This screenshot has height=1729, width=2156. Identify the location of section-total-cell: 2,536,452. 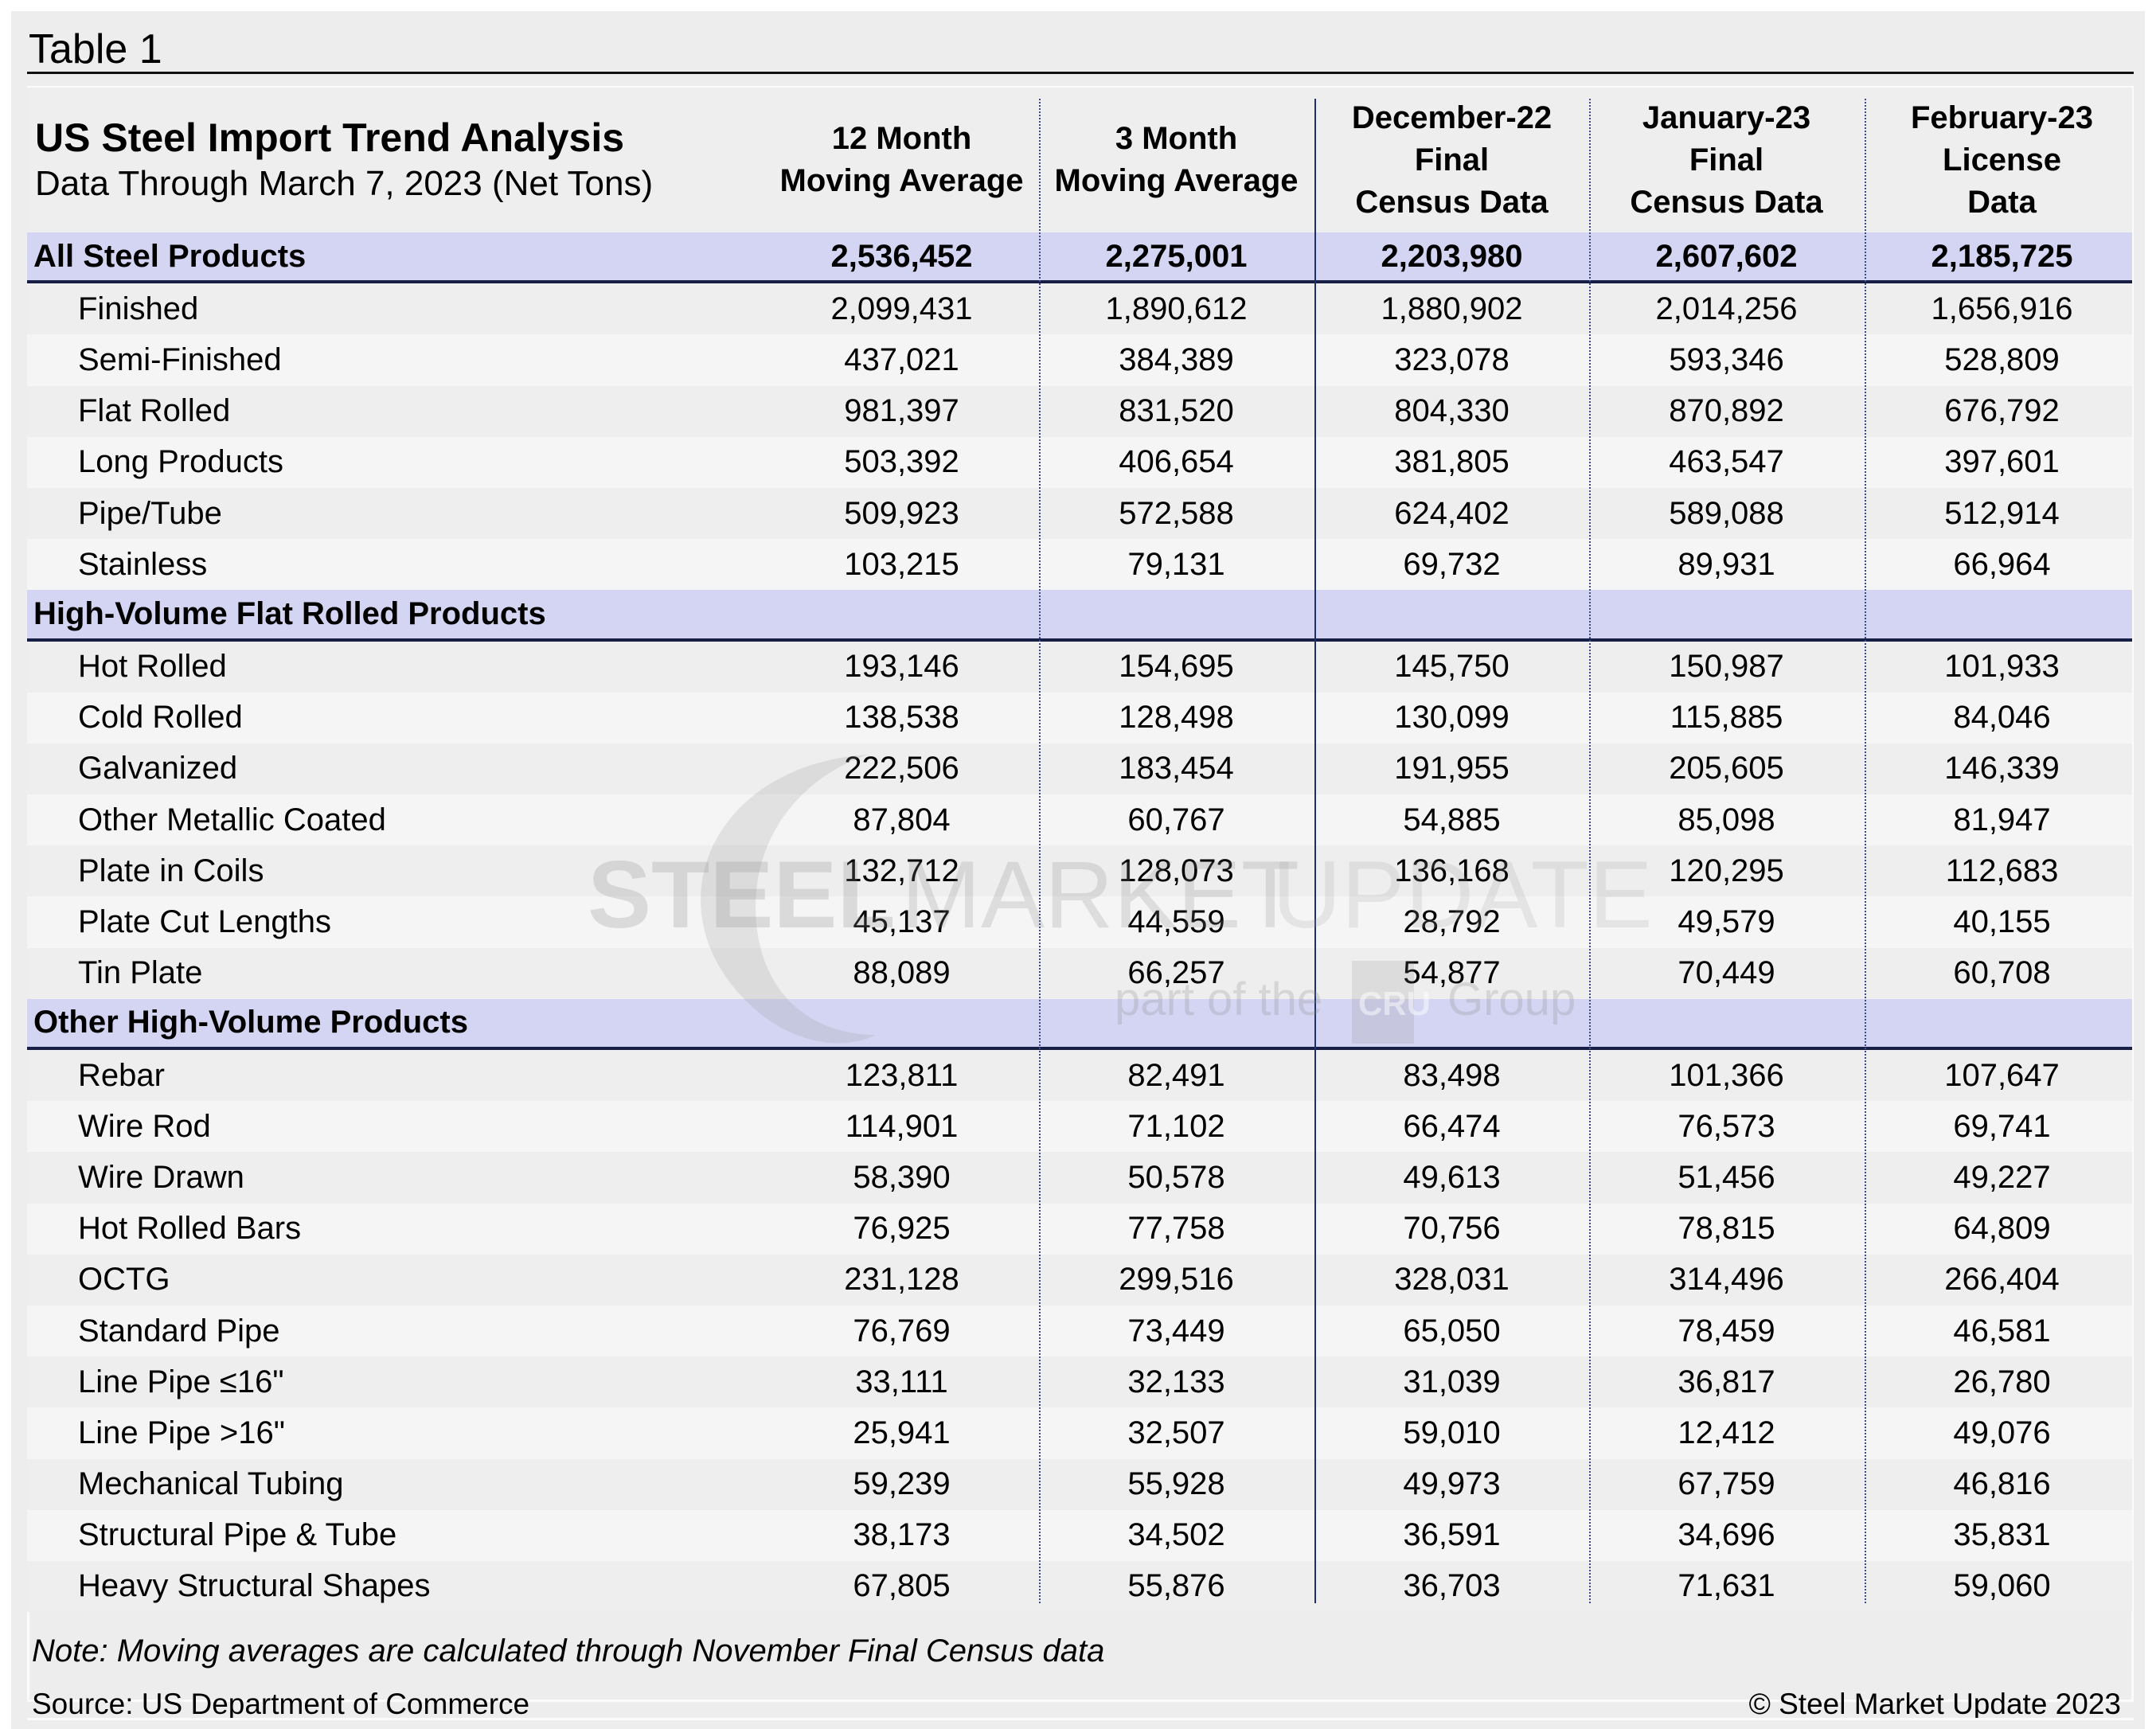
(901, 256).